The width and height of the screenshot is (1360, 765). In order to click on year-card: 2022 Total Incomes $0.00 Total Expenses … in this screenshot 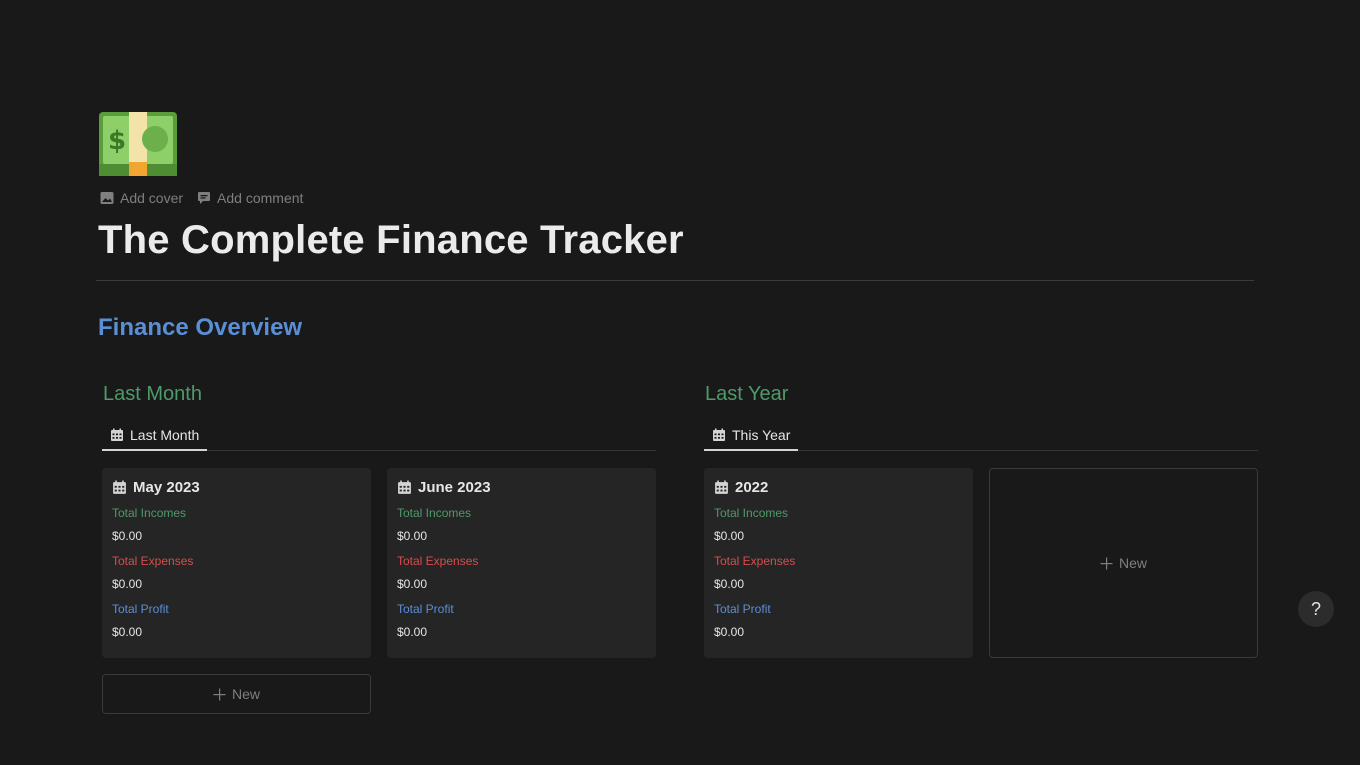, I will do `click(838, 563)`.